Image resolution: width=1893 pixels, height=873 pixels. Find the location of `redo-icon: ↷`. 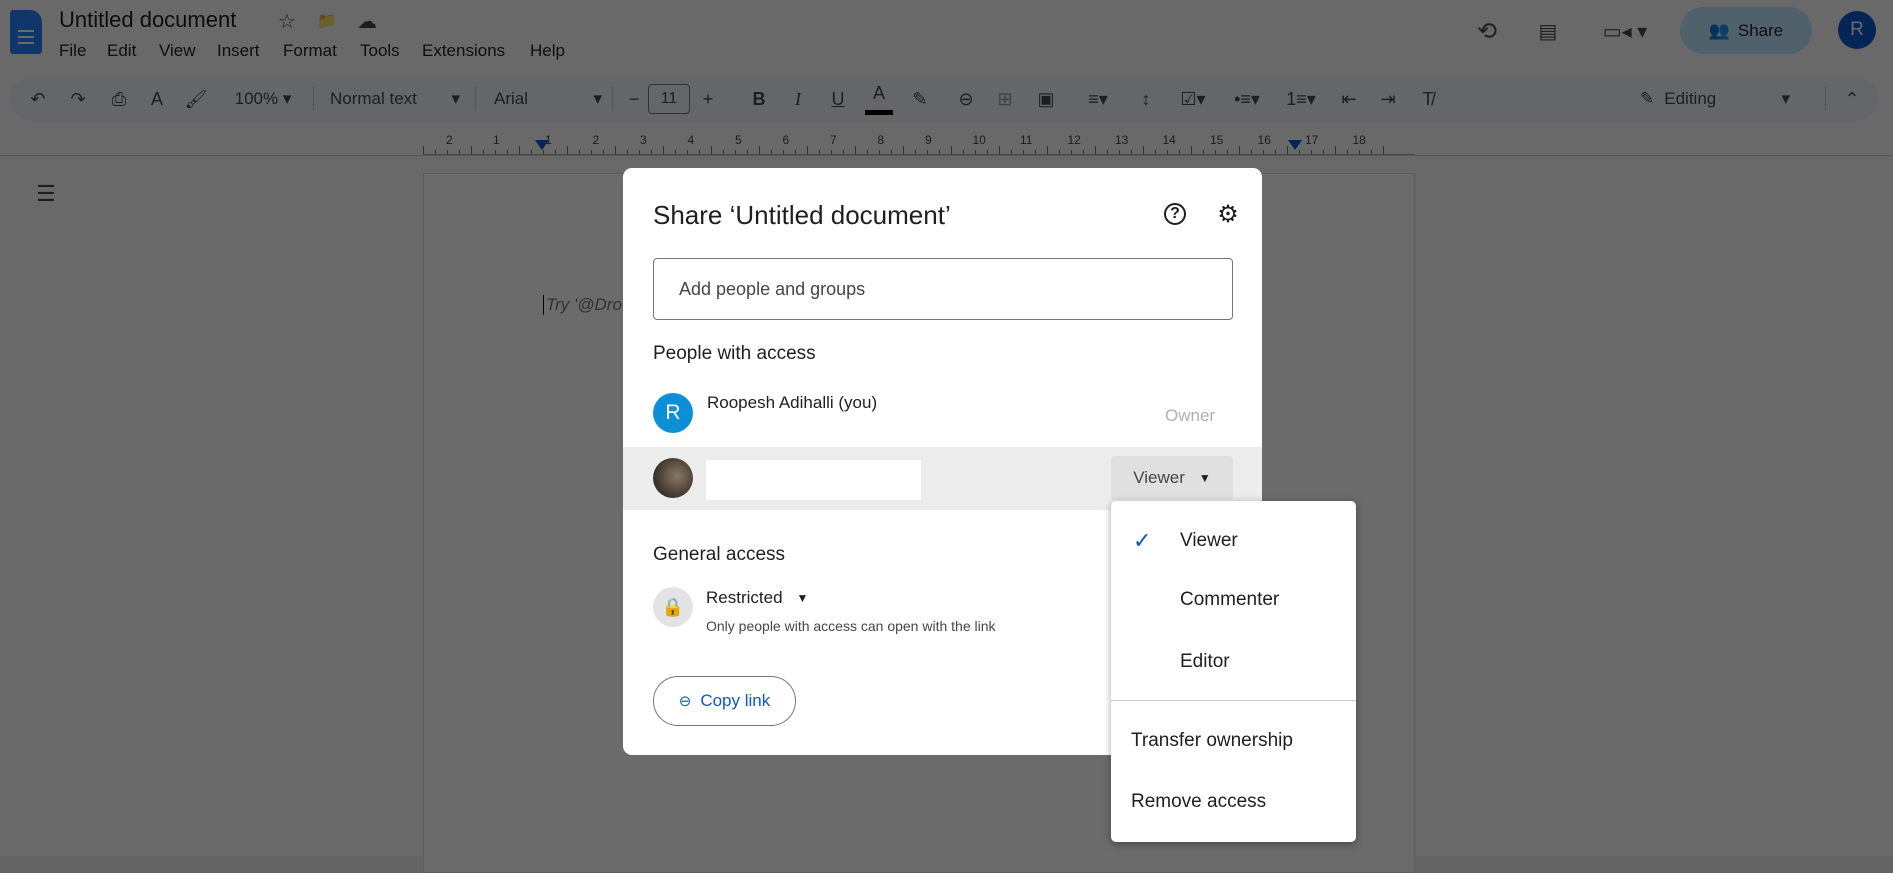

redo-icon: ↷ is located at coordinates (78, 99).